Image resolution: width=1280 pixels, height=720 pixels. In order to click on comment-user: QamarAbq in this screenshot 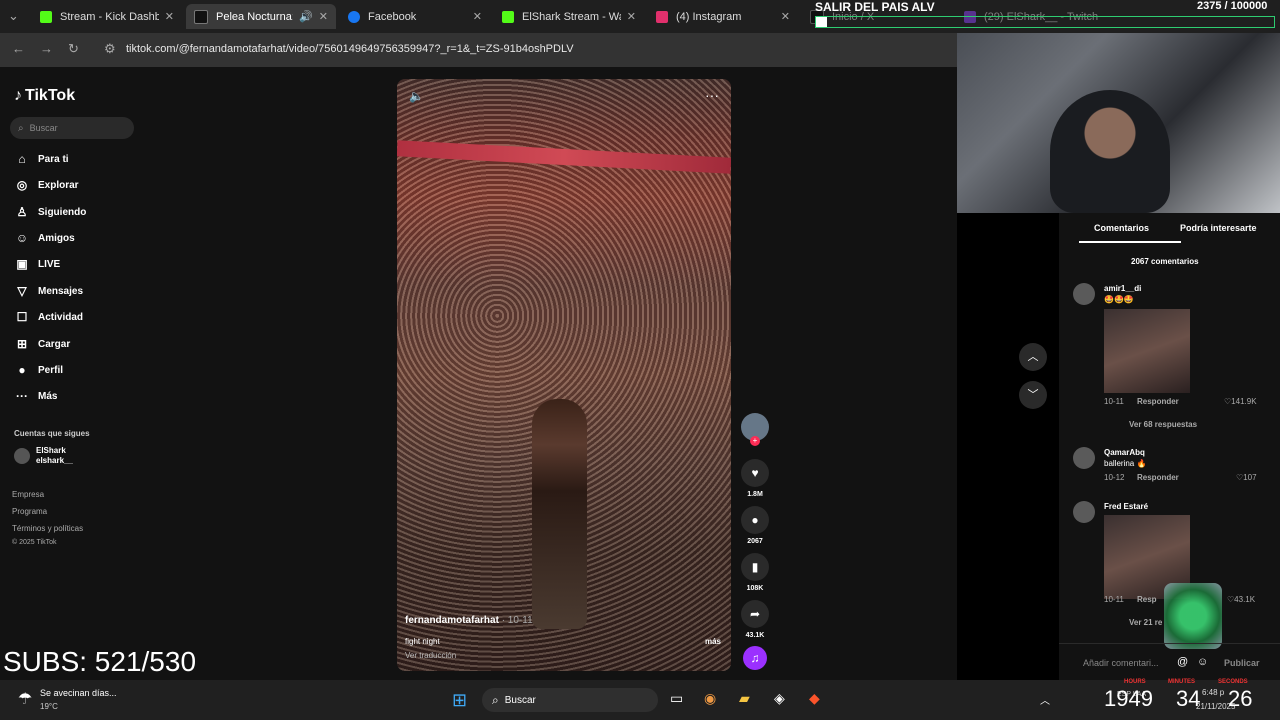, I will do `click(1124, 452)`.